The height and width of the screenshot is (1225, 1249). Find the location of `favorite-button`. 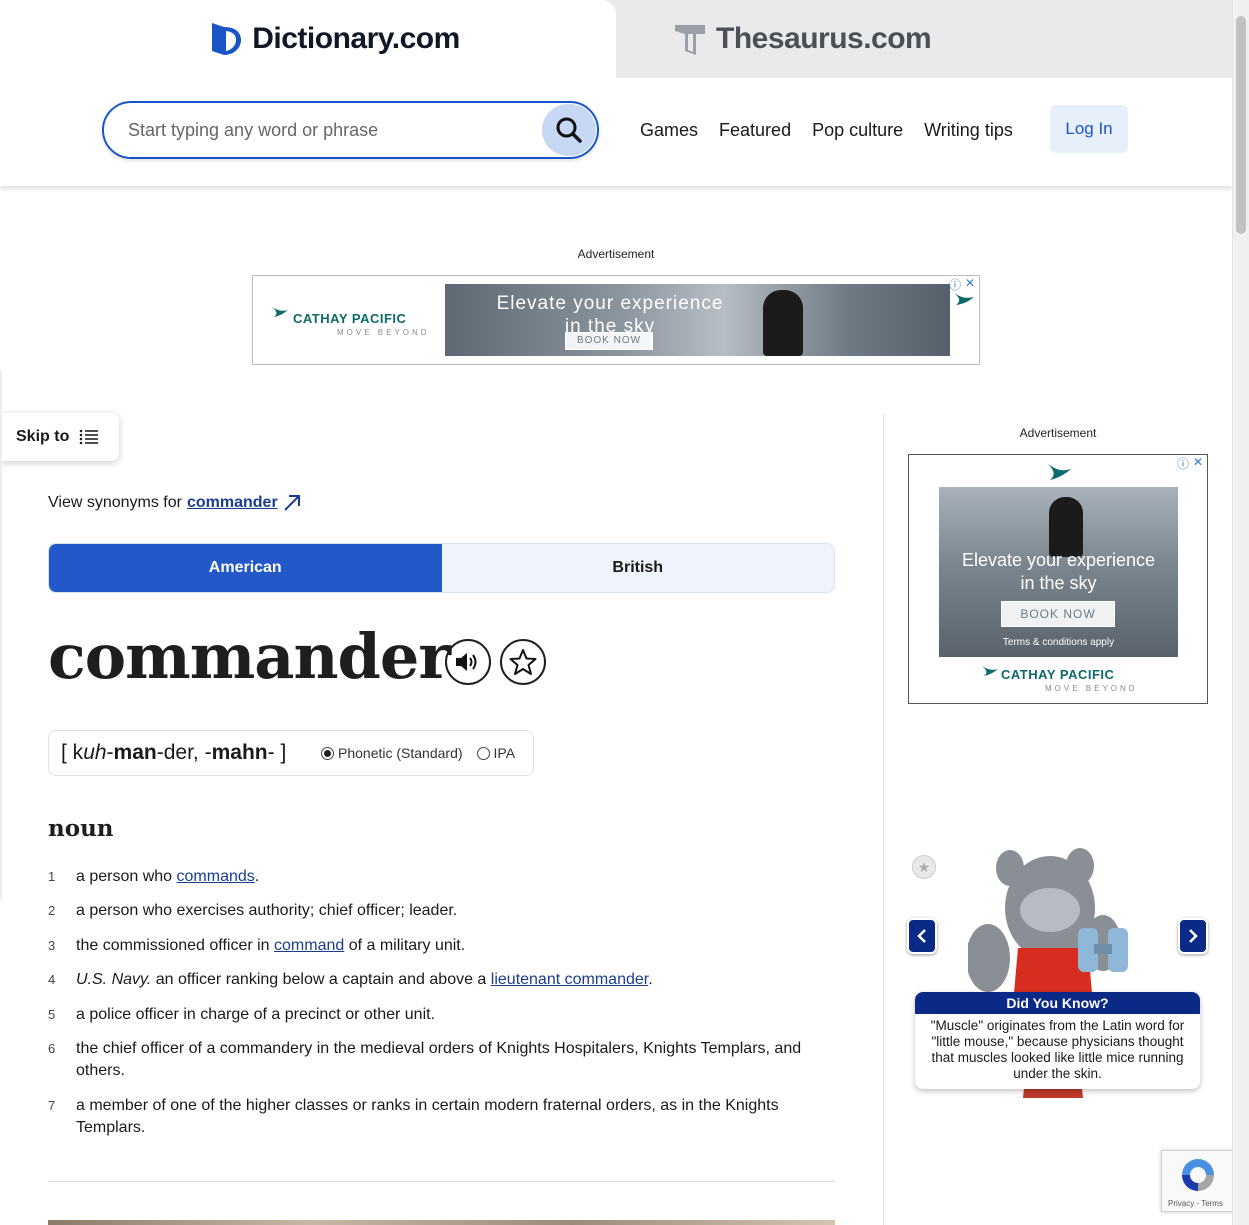

favorite-button is located at coordinates (523, 662).